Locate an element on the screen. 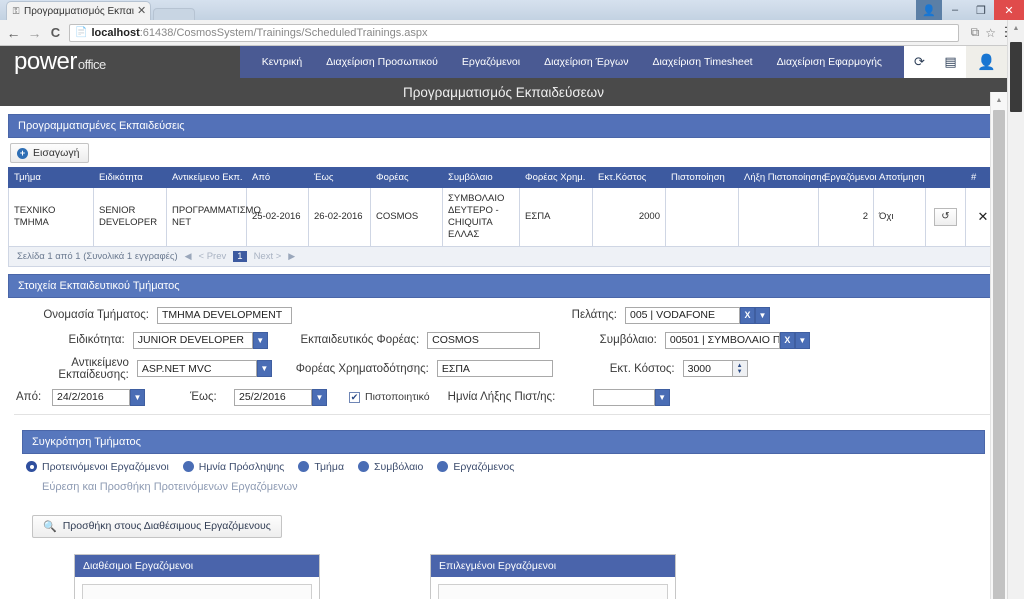 Image resolution: width=1024 pixels, height=599 pixels. nav-item-diaxeirisi-efarmogis: Διαχείριση Εφαρμογής is located at coordinates (829, 62).